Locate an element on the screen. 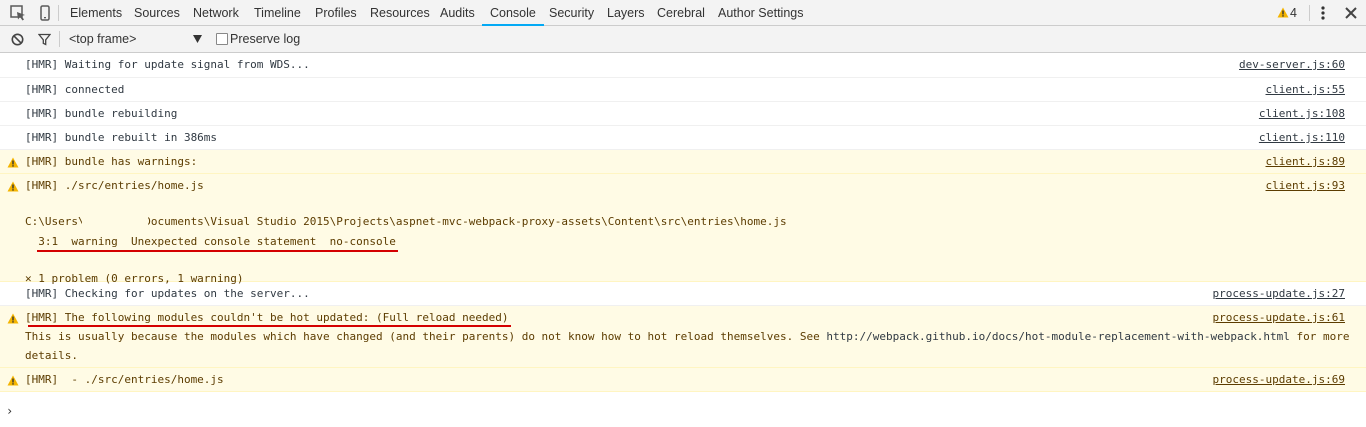 The image size is (1366, 427). tab-audits: Audits is located at coordinates (457, 13).